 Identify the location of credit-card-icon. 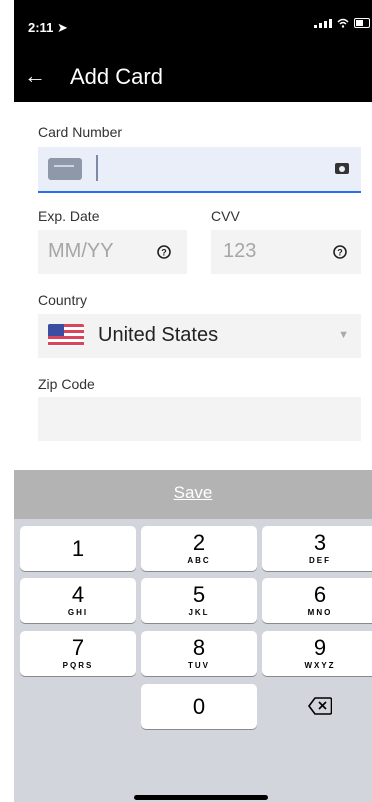
(65, 169).